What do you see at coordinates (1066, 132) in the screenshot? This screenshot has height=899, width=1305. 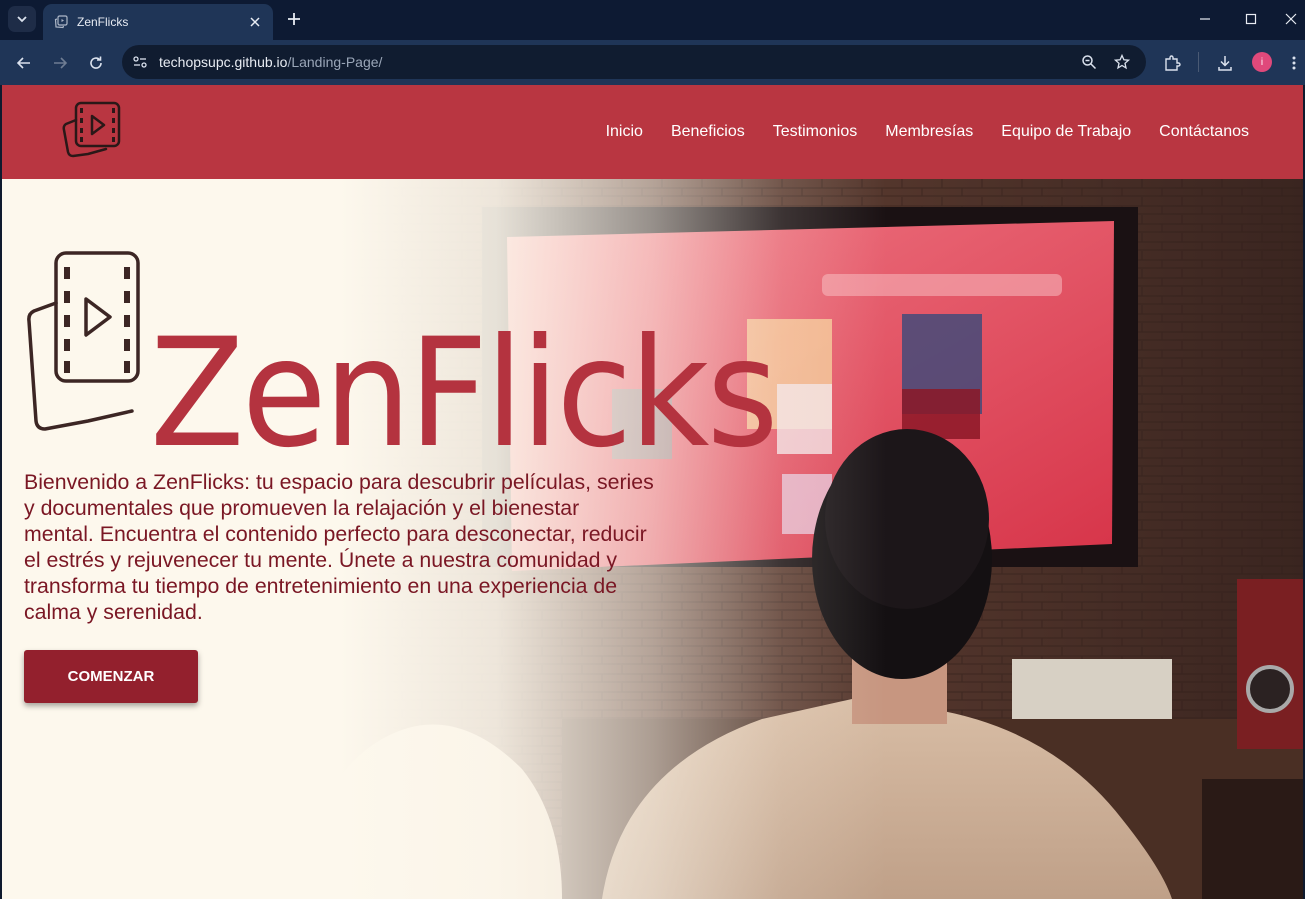 I see `nav-link-equipo: Equipo de Trabajo` at bounding box center [1066, 132].